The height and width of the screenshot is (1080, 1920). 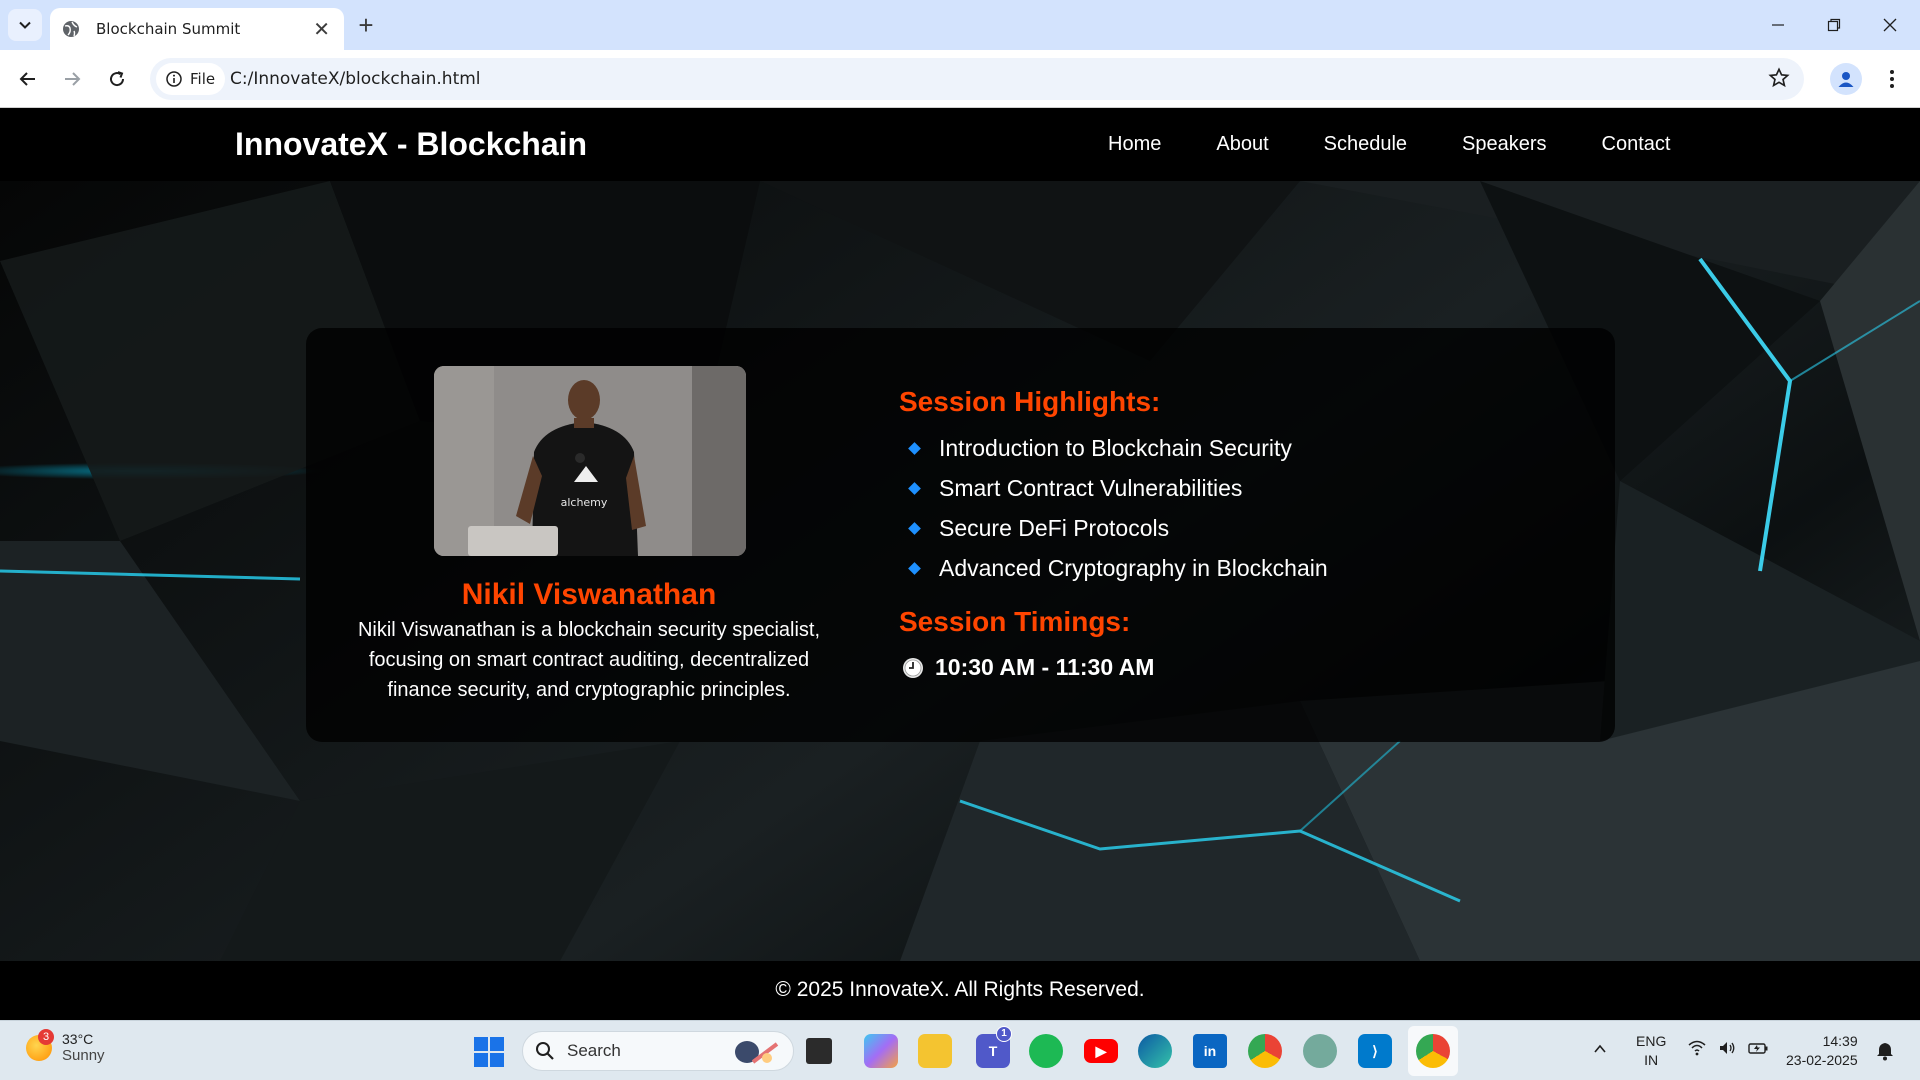 I want to click on session-time: 10:30 AM - 11:30 AM, so click(x=1045, y=667).